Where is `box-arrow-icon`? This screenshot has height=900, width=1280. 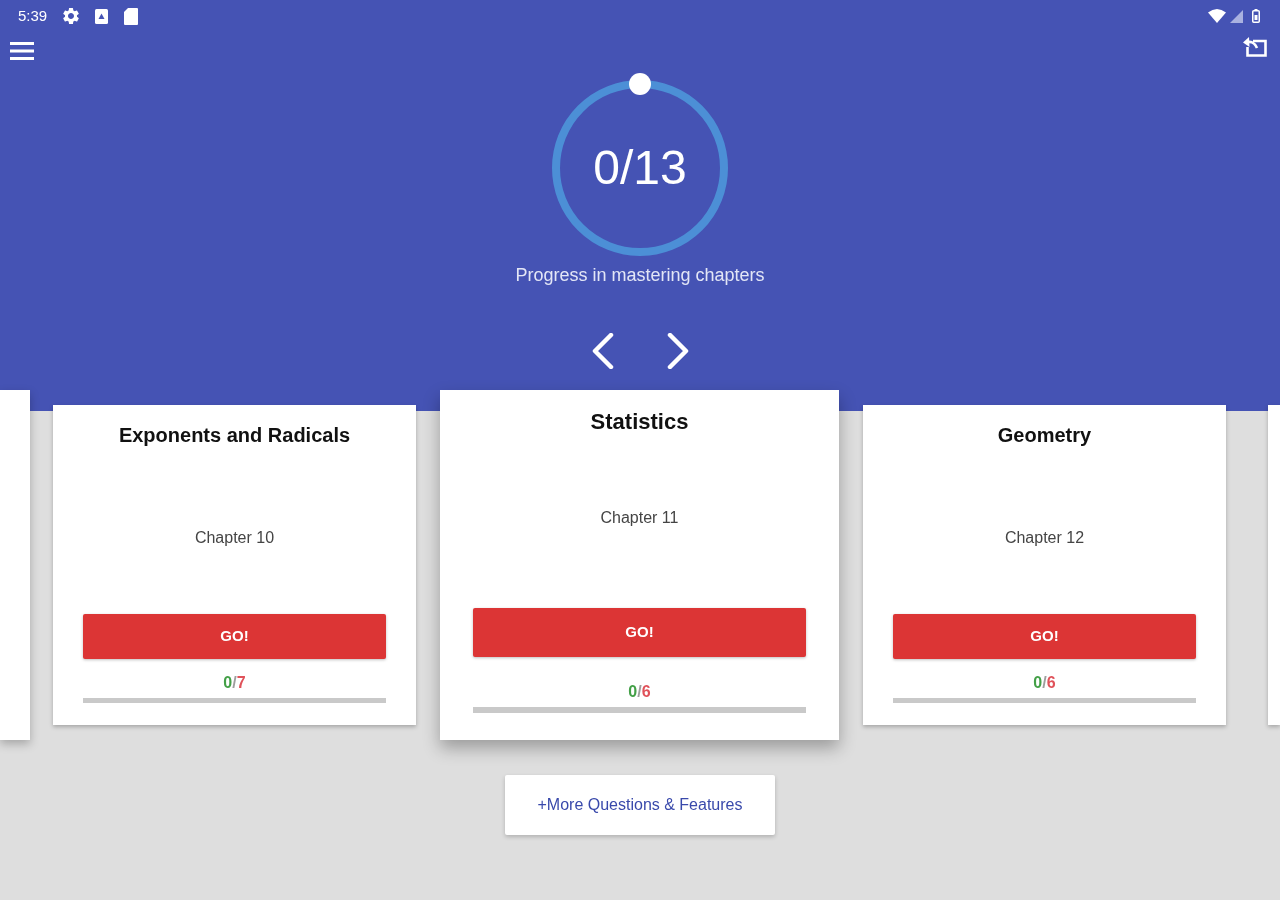
box-arrow-icon is located at coordinates (1255, 46).